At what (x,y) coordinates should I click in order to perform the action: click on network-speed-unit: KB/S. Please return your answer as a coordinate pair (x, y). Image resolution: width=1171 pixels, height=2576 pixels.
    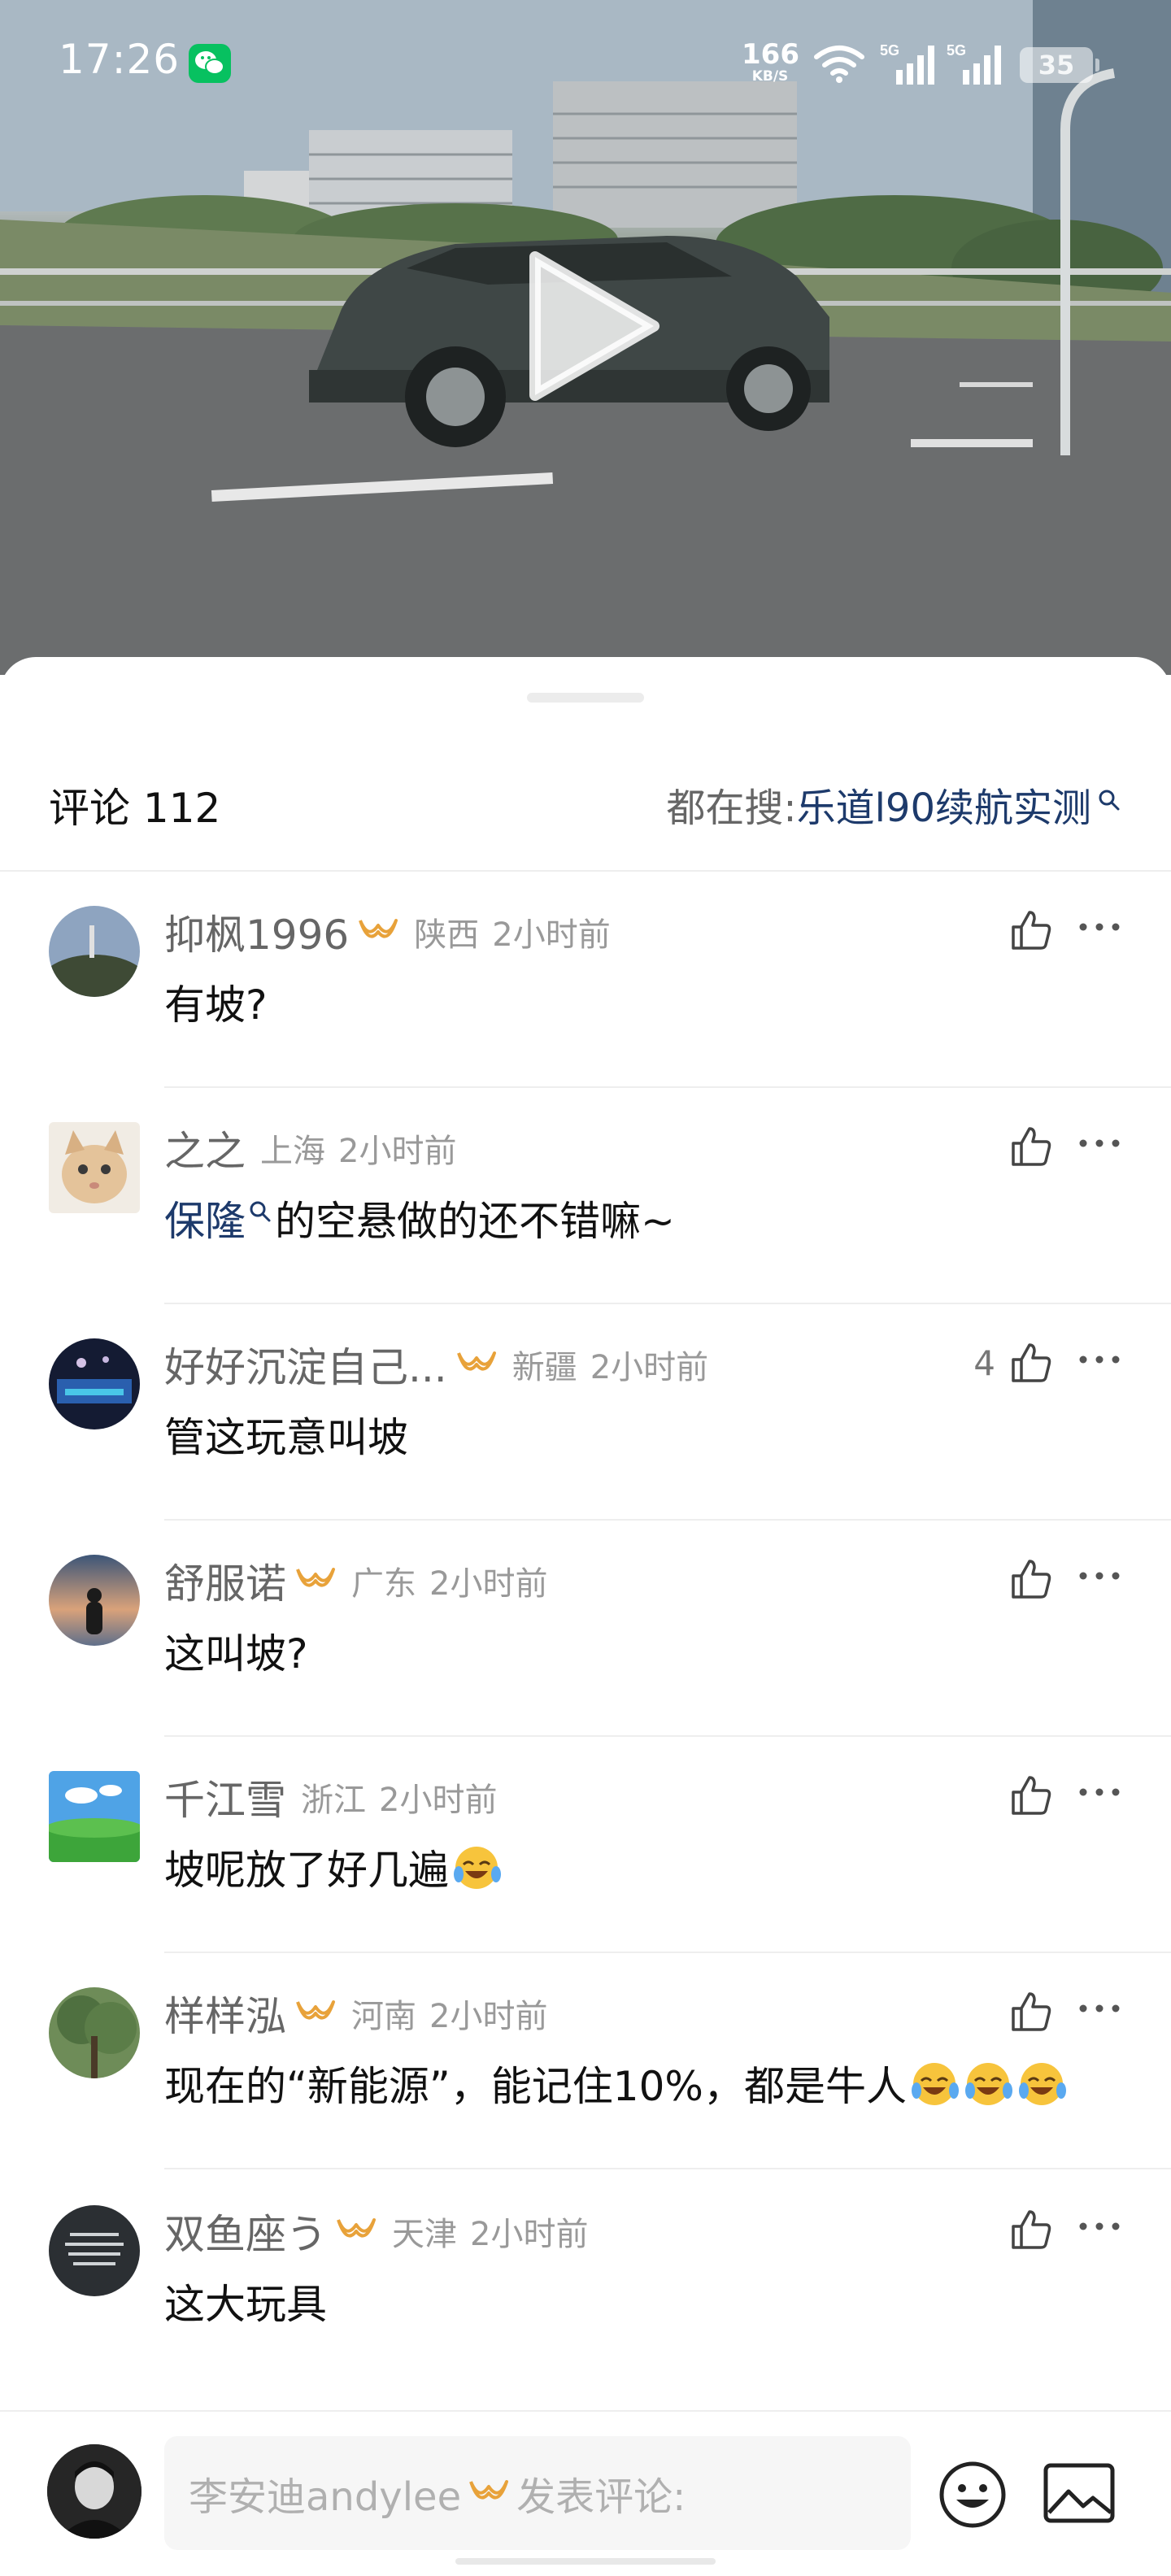
    Looking at the image, I should click on (770, 77).